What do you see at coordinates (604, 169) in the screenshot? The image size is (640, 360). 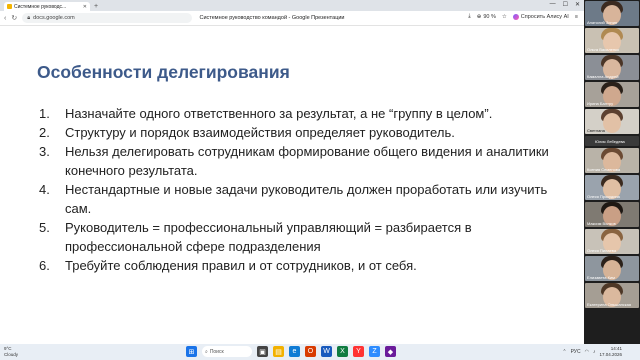 I see `participant-name: Ксения Семенова` at bounding box center [604, 169].